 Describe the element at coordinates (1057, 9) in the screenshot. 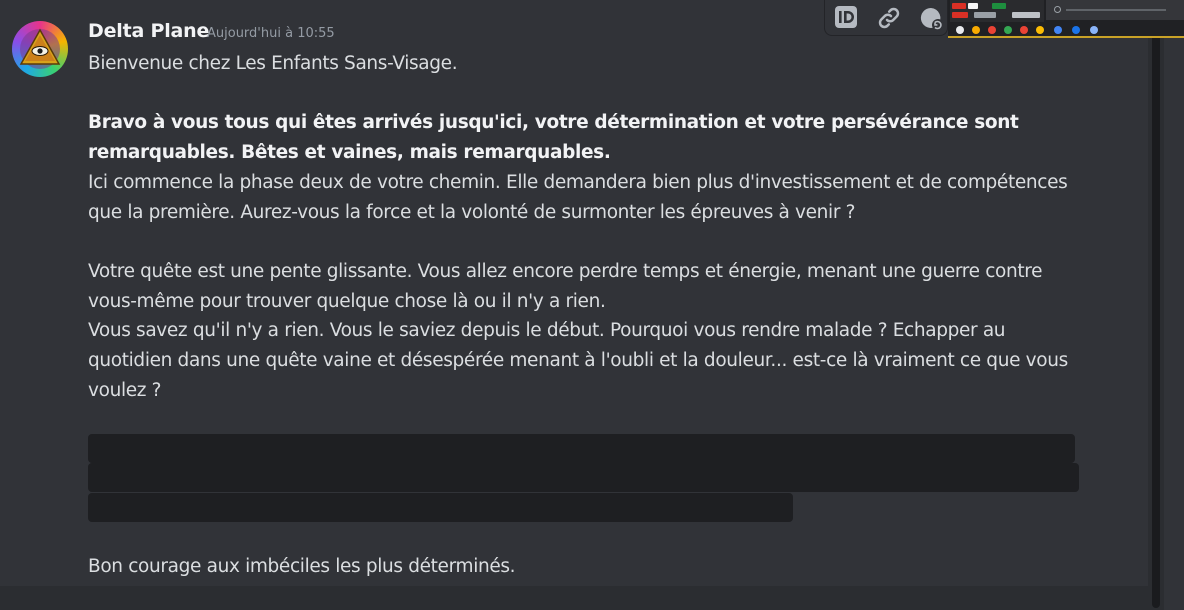

I see `search-icon` at that location.